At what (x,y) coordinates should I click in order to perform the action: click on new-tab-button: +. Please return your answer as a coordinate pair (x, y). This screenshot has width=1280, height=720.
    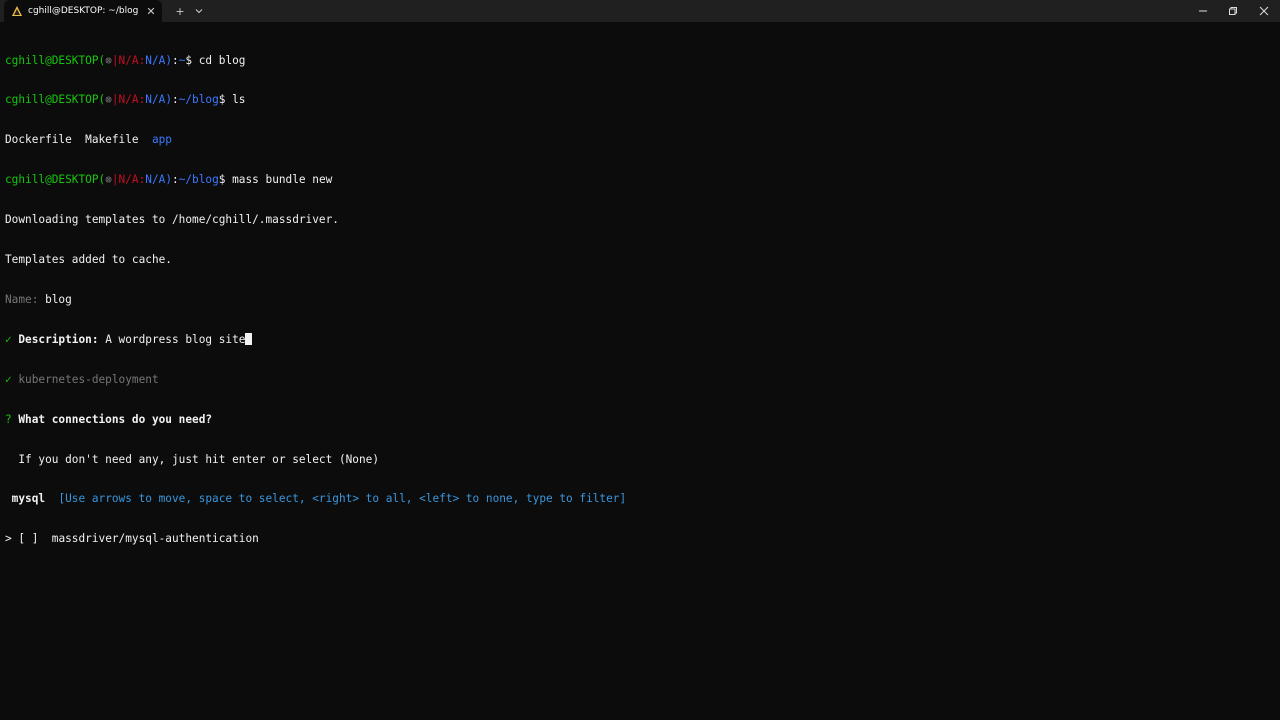
    Looking at the image, I should click on (180, 11).